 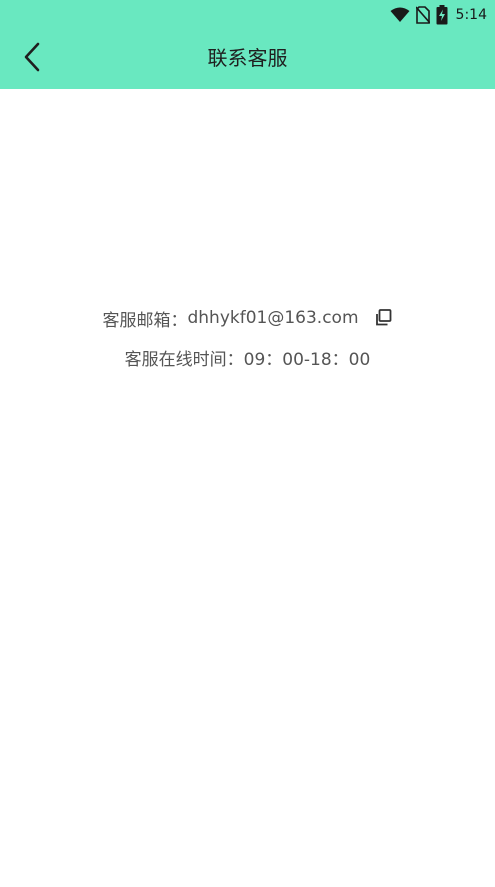 What do you see at coordinates (442, 15) in the screenshot?
I see `battery-charging-icon` at bounding box center [442, 15].